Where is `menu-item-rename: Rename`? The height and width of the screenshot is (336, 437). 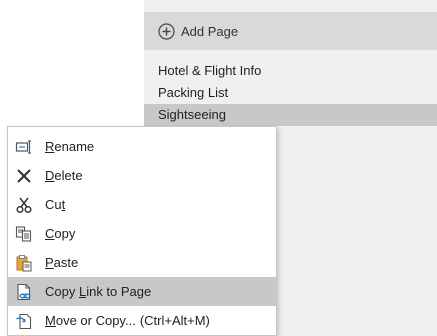 menu-item-rename: Rename is located at coordinates (142, 146).